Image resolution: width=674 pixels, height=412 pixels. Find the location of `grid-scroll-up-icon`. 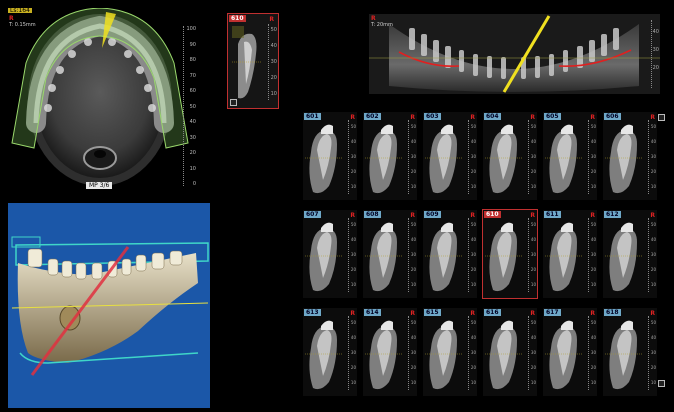

grid-scroll-up-icon is located at coordinates (661, 117).